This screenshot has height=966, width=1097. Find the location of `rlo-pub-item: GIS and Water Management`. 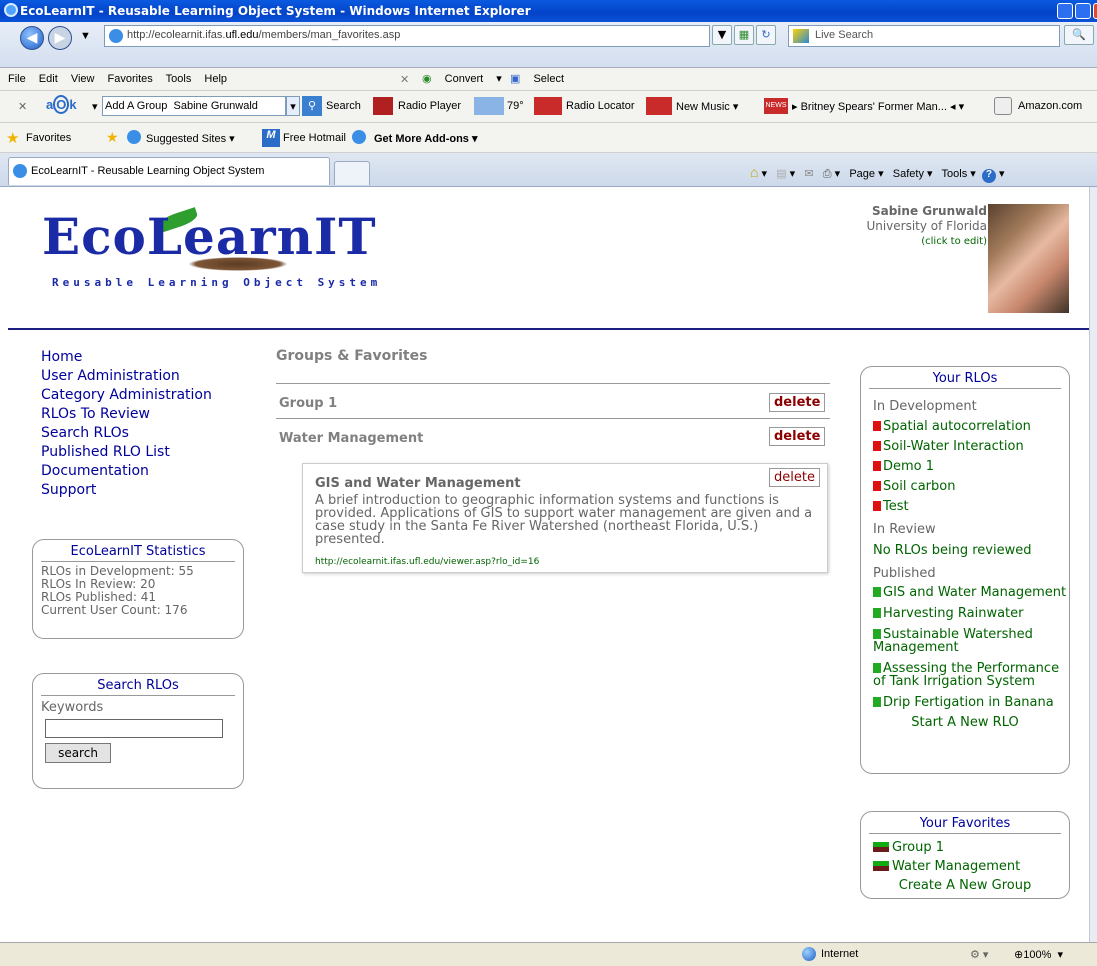

rlo-pub-item: GIS and Water Management is located at coordinates (965, 592).